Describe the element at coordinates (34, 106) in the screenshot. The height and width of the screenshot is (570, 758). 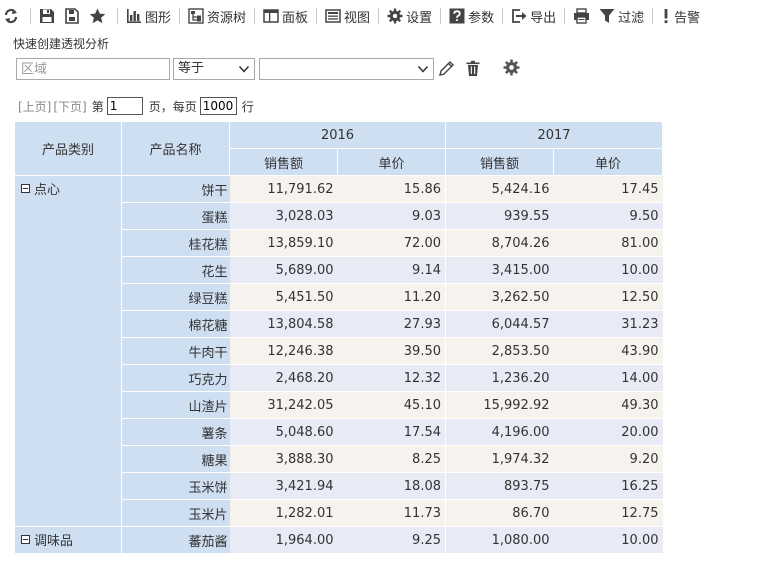
I see `prev-page-link: [上页]` at that location.